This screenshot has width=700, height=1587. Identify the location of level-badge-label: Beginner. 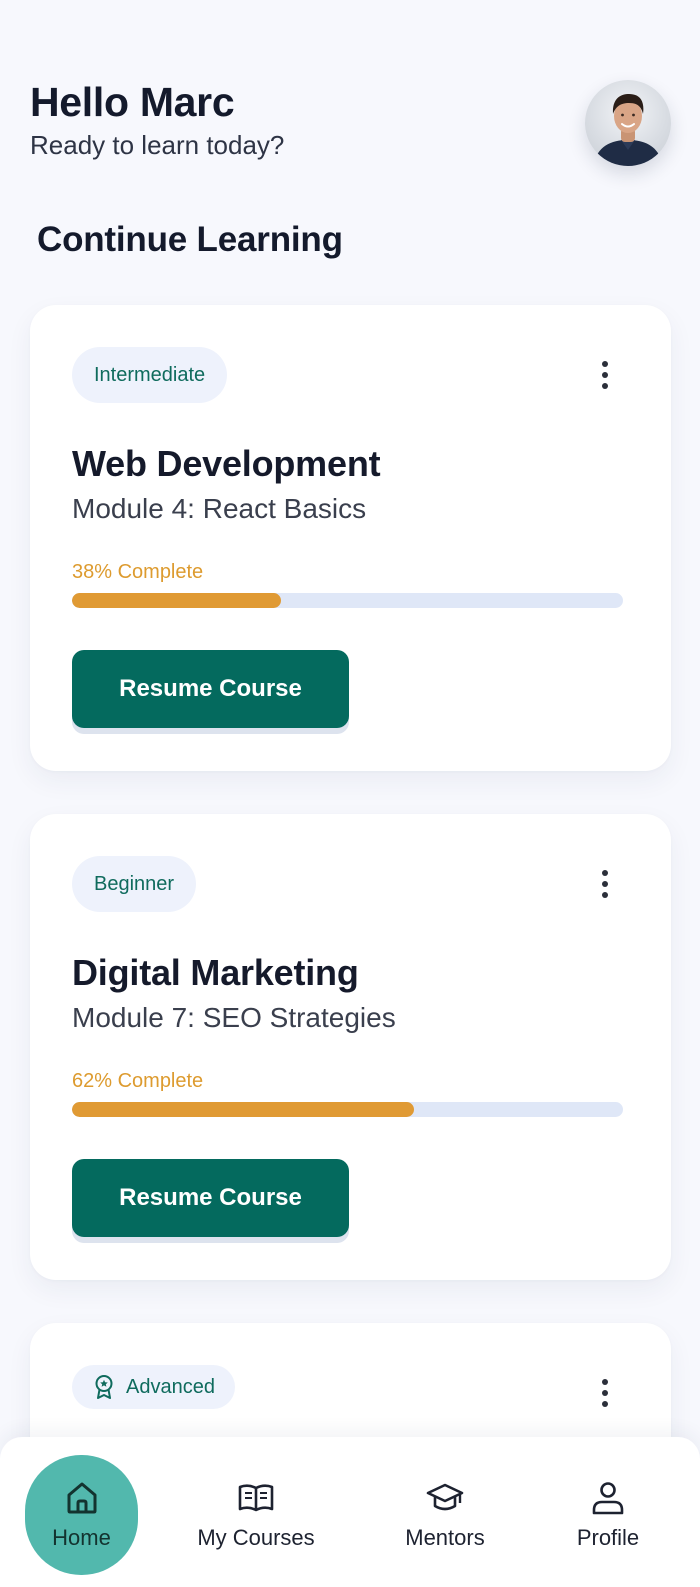
(134, 883).